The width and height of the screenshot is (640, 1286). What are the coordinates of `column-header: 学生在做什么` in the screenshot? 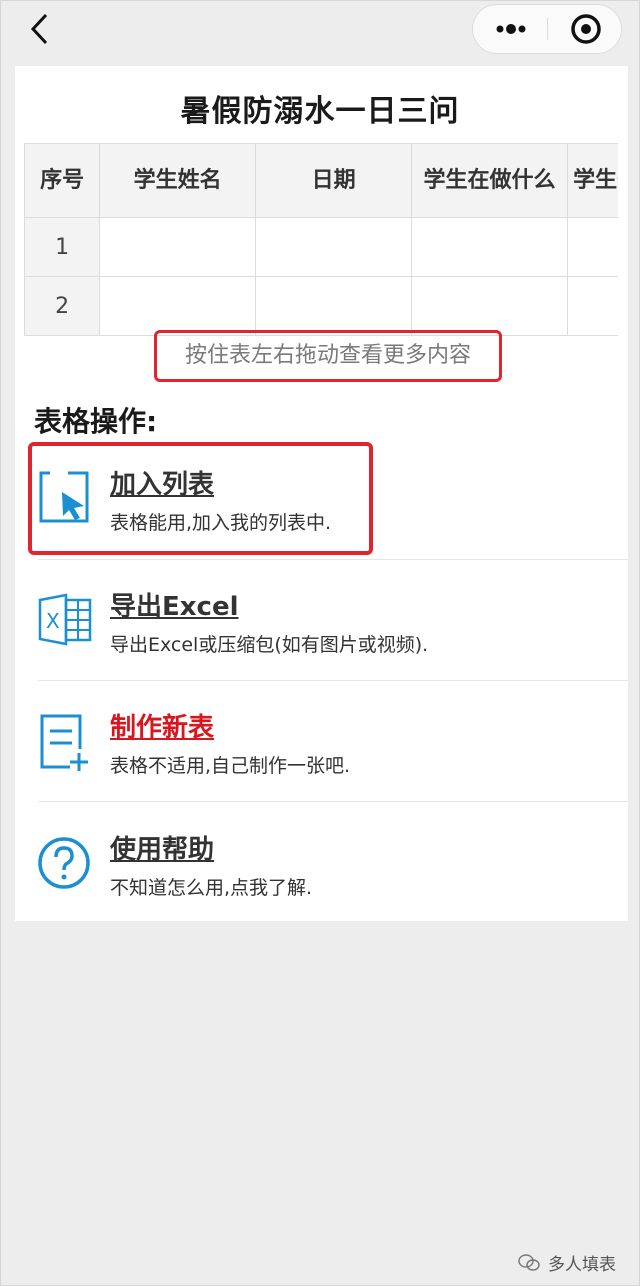 It's located at (490, 180).